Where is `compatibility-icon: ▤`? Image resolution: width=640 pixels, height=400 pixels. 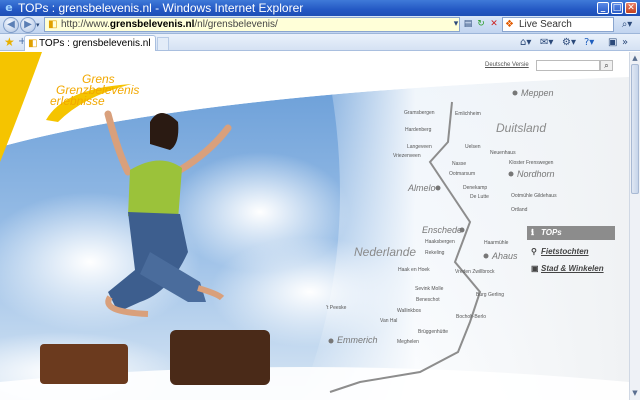
compatibility-icon: ▤ is located at coordinates (468, 24).